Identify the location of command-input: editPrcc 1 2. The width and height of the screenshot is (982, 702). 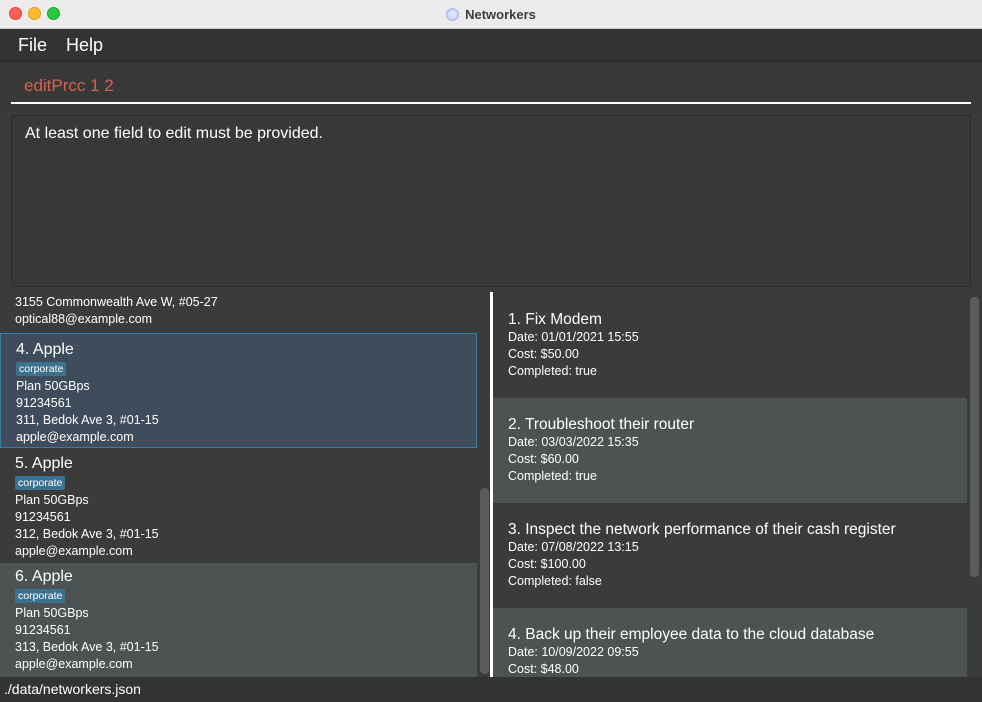
(491, 88).